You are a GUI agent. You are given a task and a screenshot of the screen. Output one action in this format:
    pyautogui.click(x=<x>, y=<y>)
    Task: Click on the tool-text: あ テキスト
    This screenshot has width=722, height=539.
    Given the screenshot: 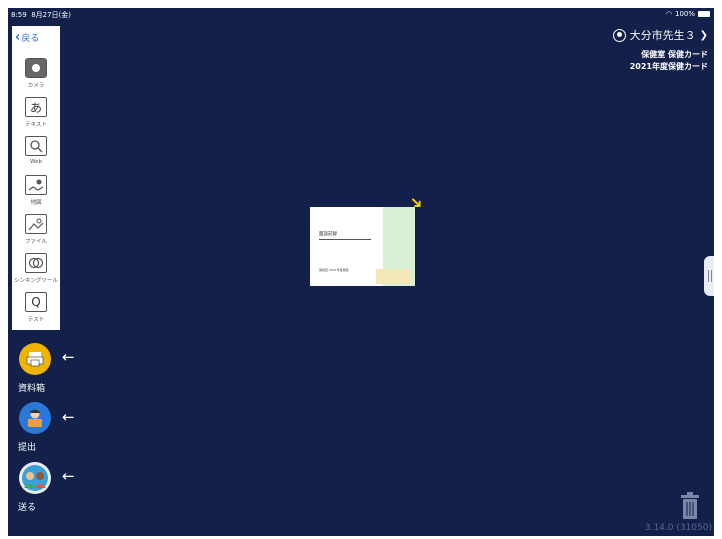 What is the action you would take?
    pyautogui.click(x=36, y=112)
    